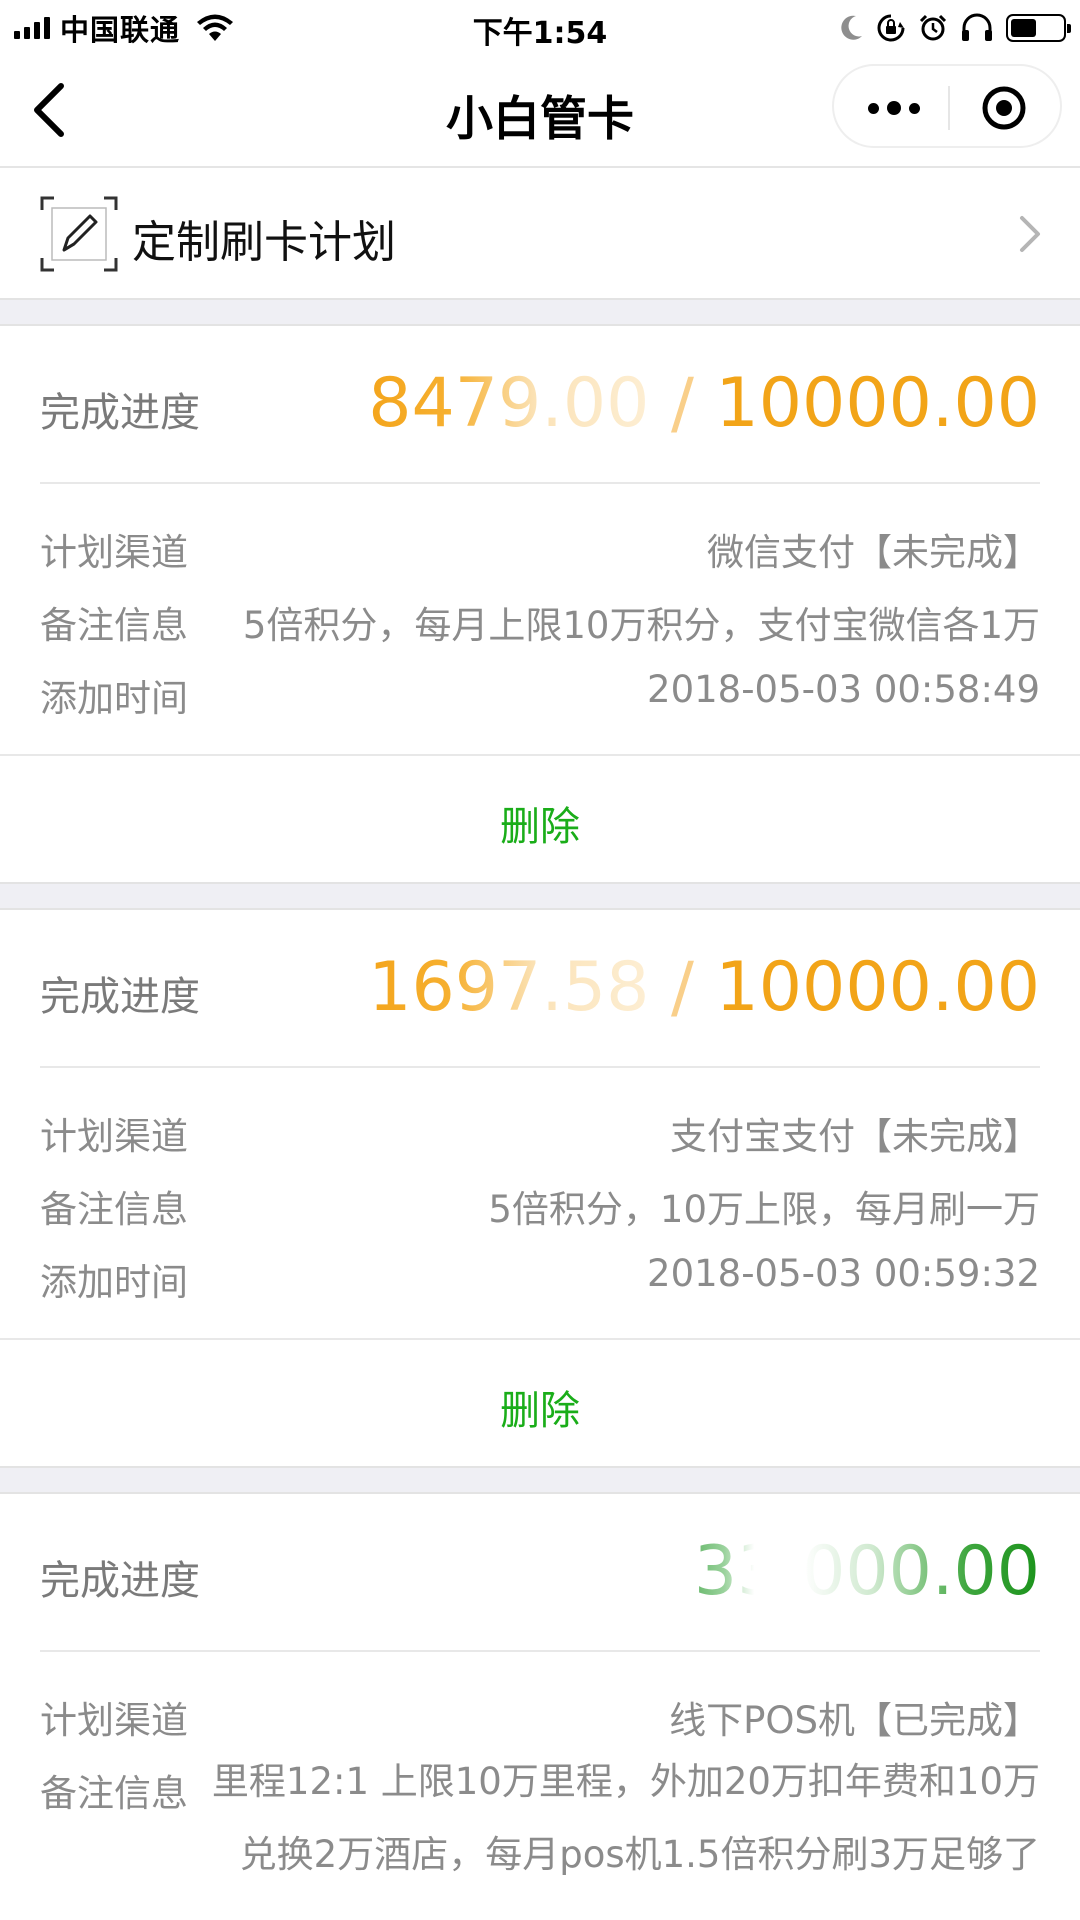 The image size is (1080, 1920). What do you see at coordinates (855, 1136) in the screenshot?
I see `channel-value: 支付宝支付【未完成】` at bounding box center [855, 1136].